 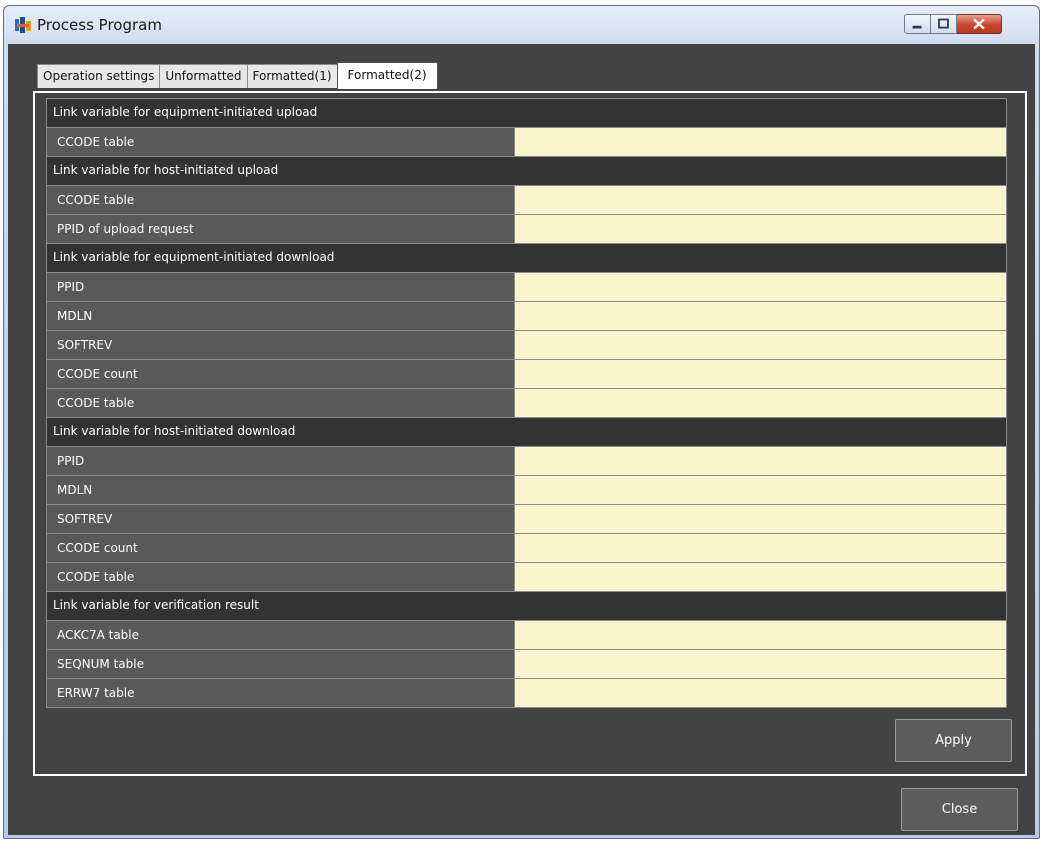 I want to click on window-close-button, so click(x=979, y=24).